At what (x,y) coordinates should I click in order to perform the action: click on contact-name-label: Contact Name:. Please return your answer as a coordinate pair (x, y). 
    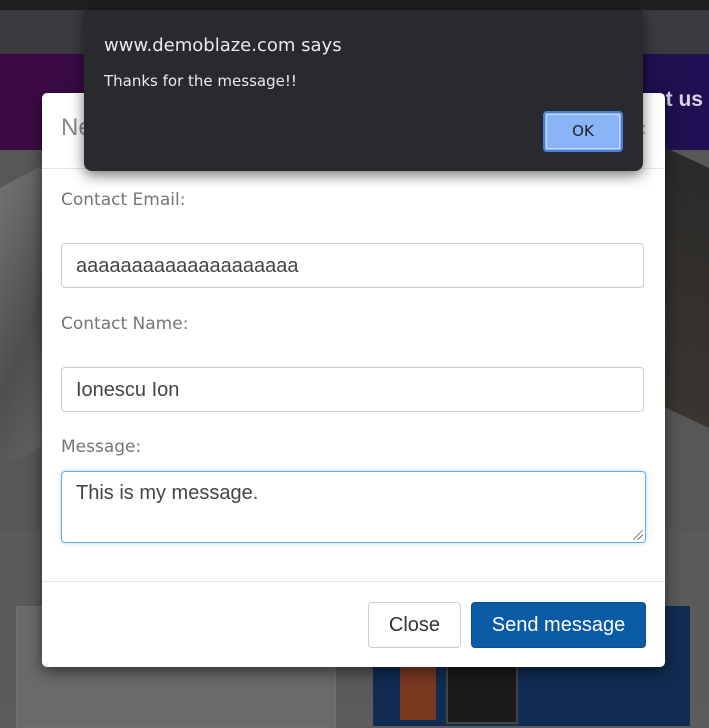
    Looking at the image, I should click on (125, 324).